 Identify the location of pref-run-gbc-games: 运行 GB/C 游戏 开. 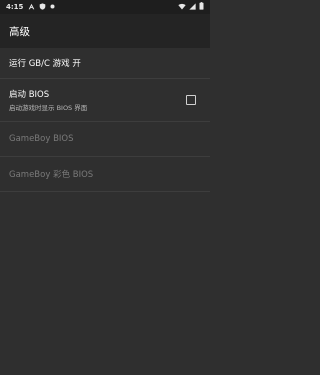
(105, 63).